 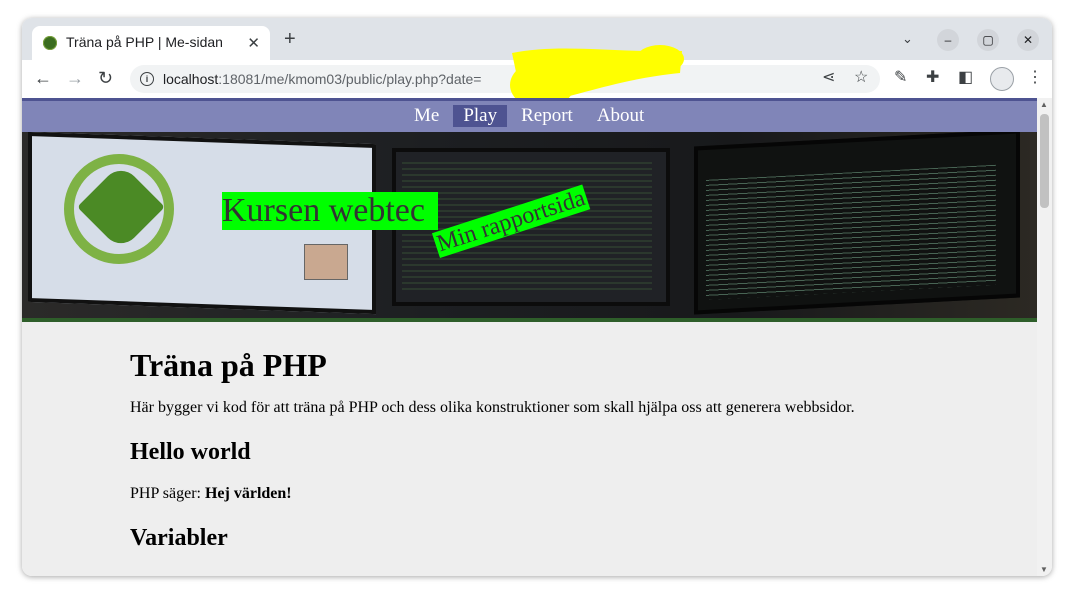 I want to click on extensions-puzzle-icon: ✚, so click(x=932, y=78).